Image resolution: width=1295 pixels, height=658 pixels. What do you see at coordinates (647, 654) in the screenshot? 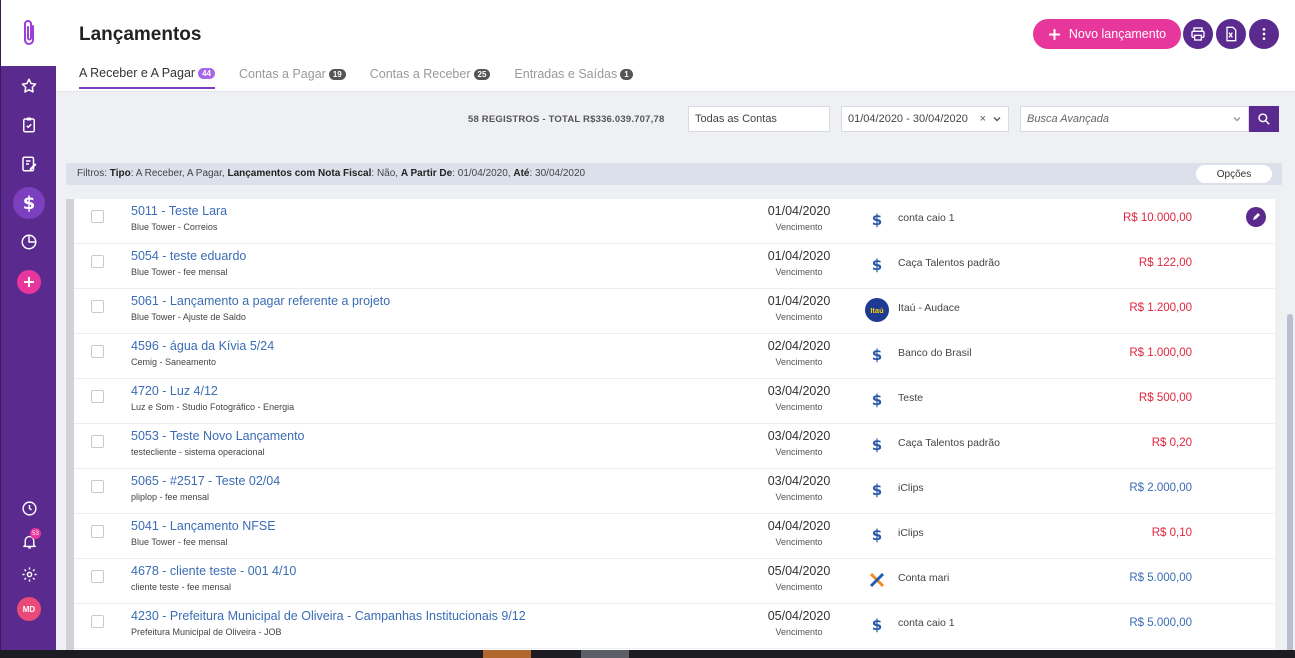
I see `os-taskbar` at bounding box center [647, 654].